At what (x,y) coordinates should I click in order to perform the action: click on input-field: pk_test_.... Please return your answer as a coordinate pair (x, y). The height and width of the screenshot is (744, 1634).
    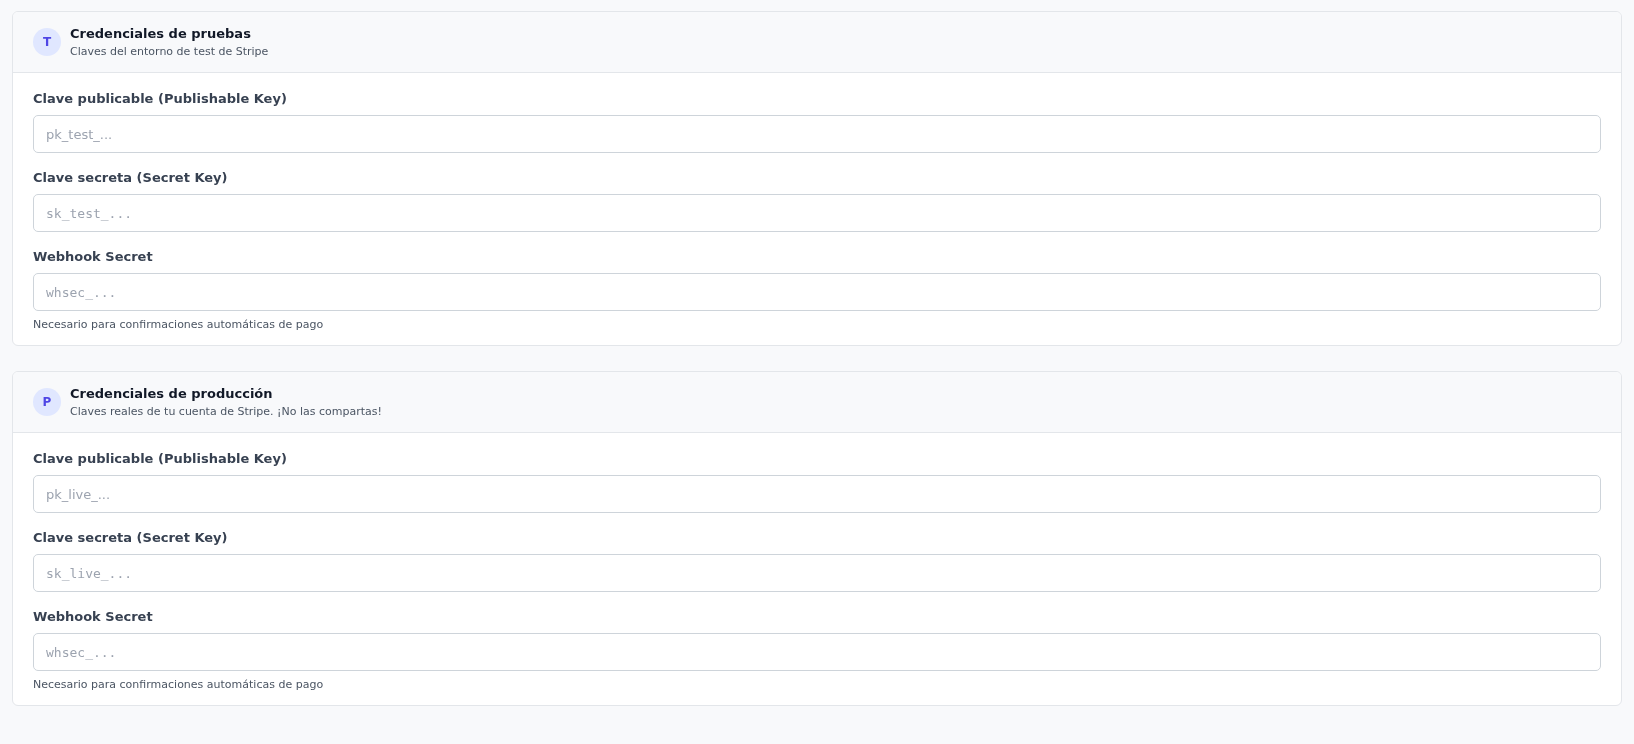
    Looking at the image, I should click on (817, 134).